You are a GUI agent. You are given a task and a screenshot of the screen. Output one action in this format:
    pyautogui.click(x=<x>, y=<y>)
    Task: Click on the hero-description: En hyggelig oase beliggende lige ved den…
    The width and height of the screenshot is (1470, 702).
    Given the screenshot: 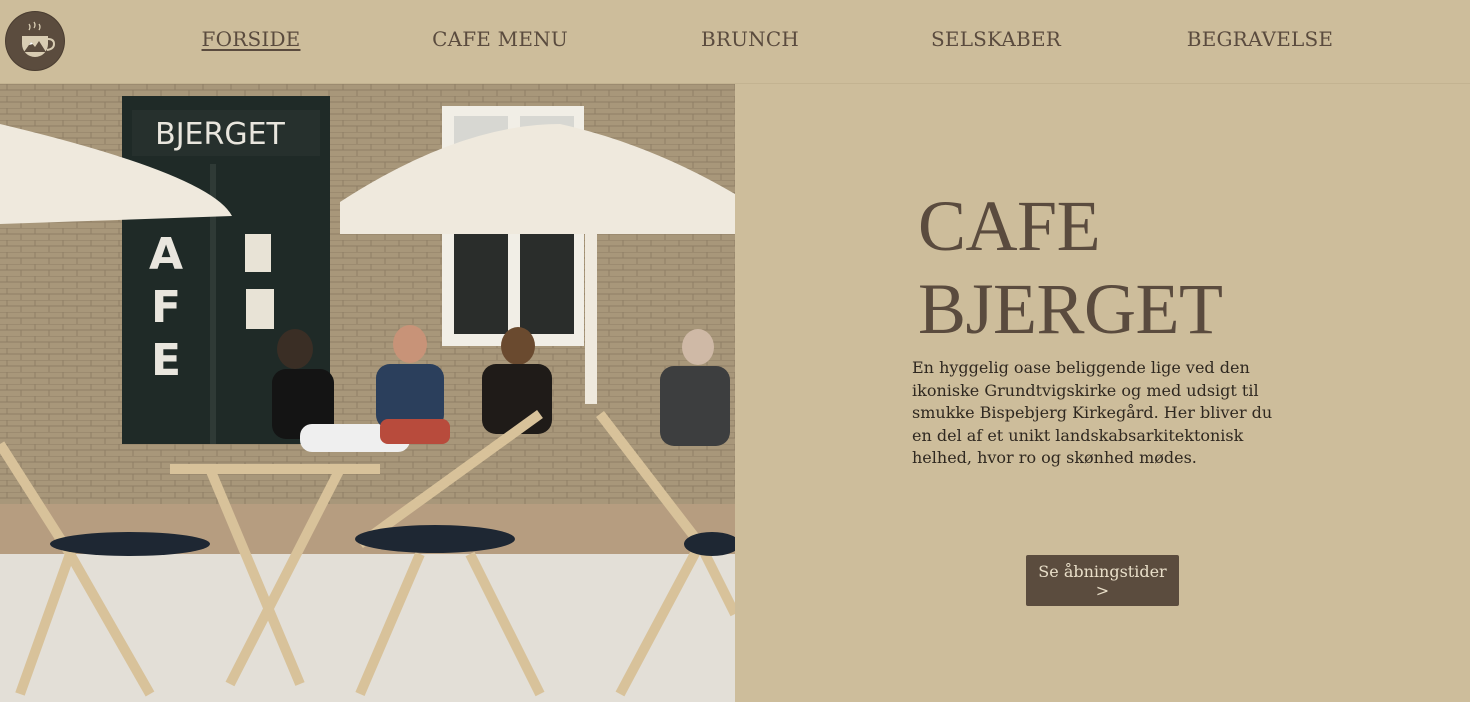 What is the action you would take?
    pyautogui.click(x=1092, y=412)
    